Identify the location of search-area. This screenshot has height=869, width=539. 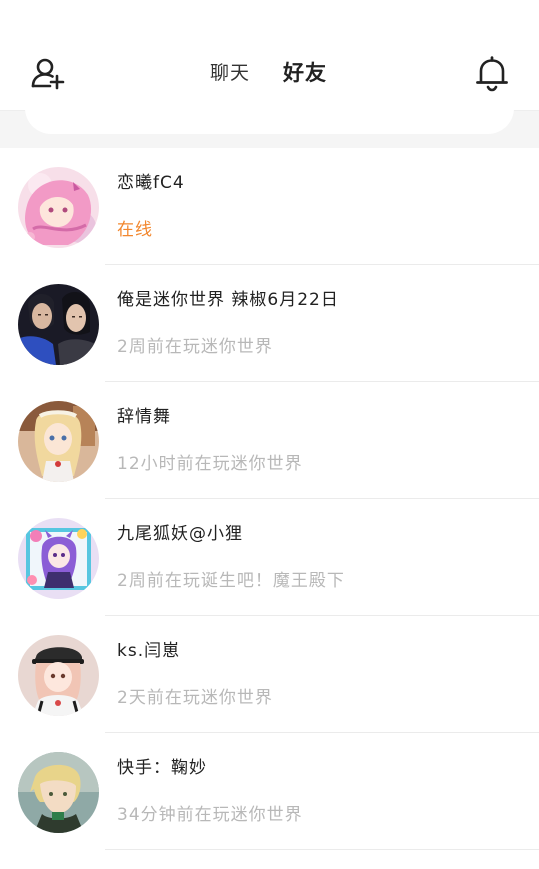
(269, 124).